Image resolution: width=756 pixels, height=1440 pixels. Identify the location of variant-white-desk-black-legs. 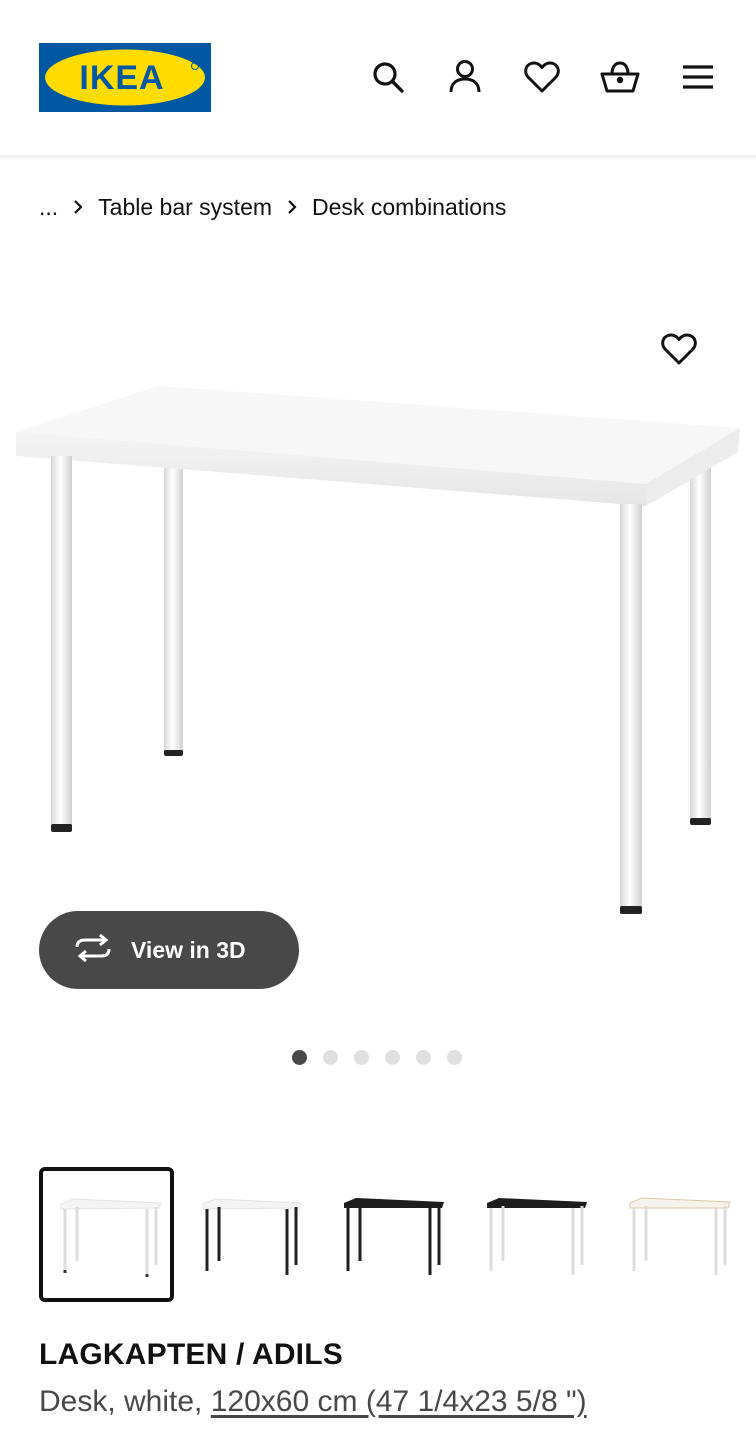
(254, 1234).